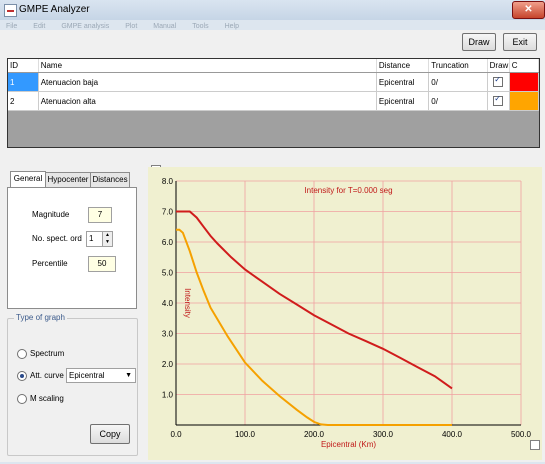 Image resolution: width=545 pixels, height=464 pixels. What do you see at coordinates (348, 444) in the screenshot?
I see `x-axis-label: Epicentral (Km)` at bounding box center [348, 444].